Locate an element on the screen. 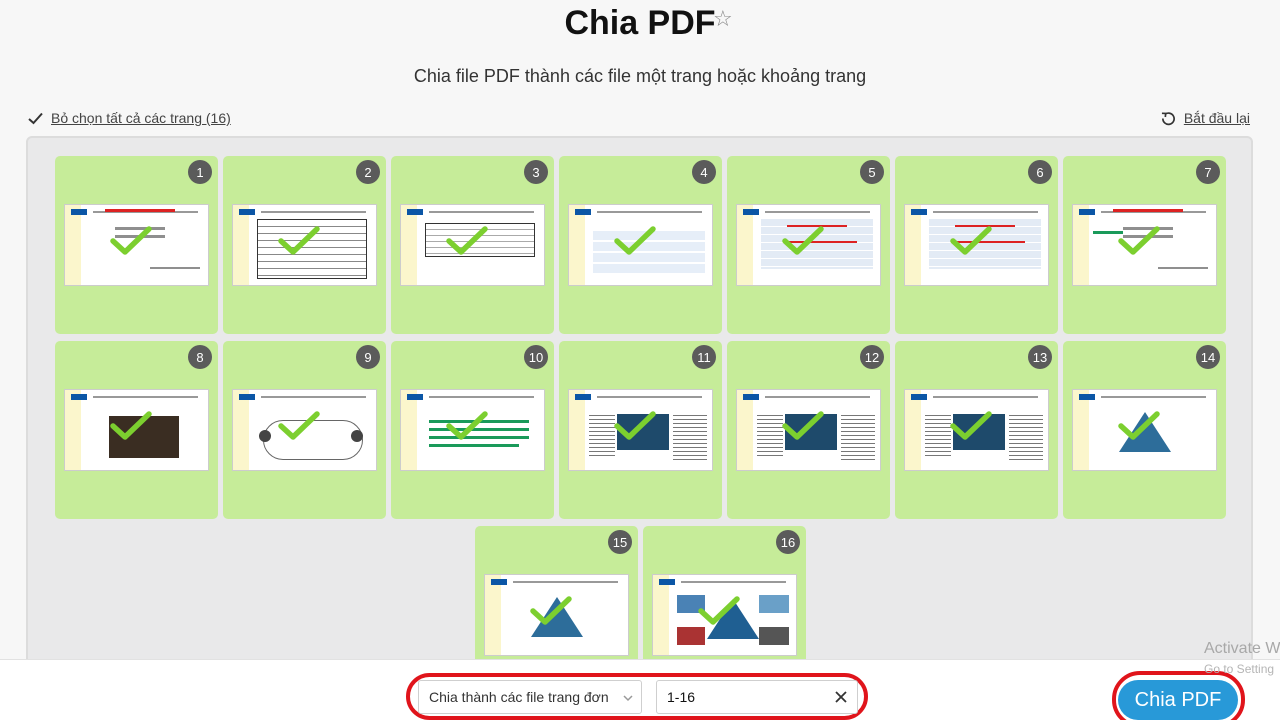 This screenshot has height=720, width=1280. deselect-all-link: Bỏ chọn tất cả các trang (16) is located at coordinates (129, 118).